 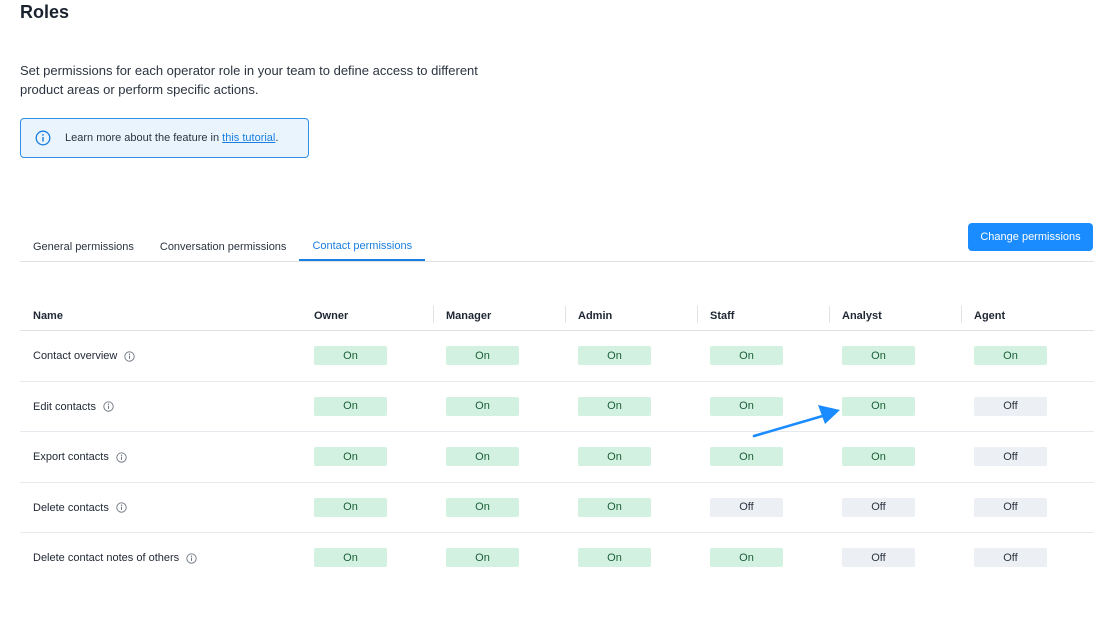 What do you see at coordinates (71, 457) in the screenshot?
I see `permission-label: Export contacts` at bounding box center [71, 457].